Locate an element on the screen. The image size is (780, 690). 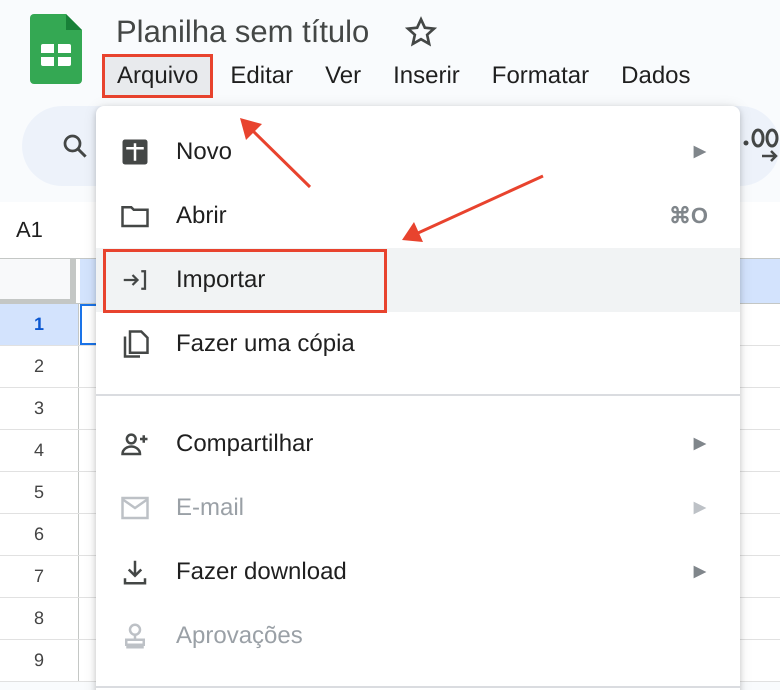
star-icon is located at coordinates (421, 32).